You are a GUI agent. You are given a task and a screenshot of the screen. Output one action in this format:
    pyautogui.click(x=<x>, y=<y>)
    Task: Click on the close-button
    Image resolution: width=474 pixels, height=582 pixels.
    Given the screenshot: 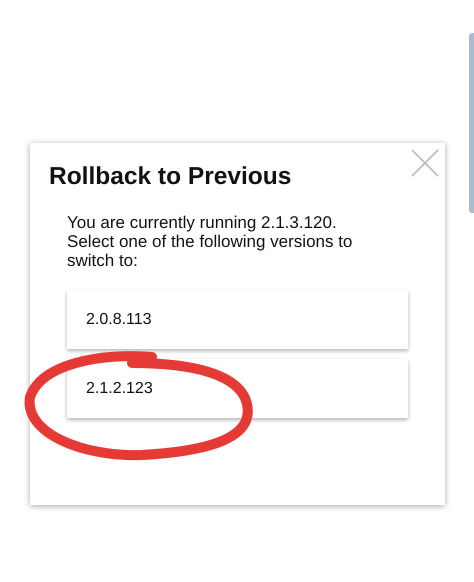 What is the action you would take?
    pyautogui.click(x=425, y=163)
    